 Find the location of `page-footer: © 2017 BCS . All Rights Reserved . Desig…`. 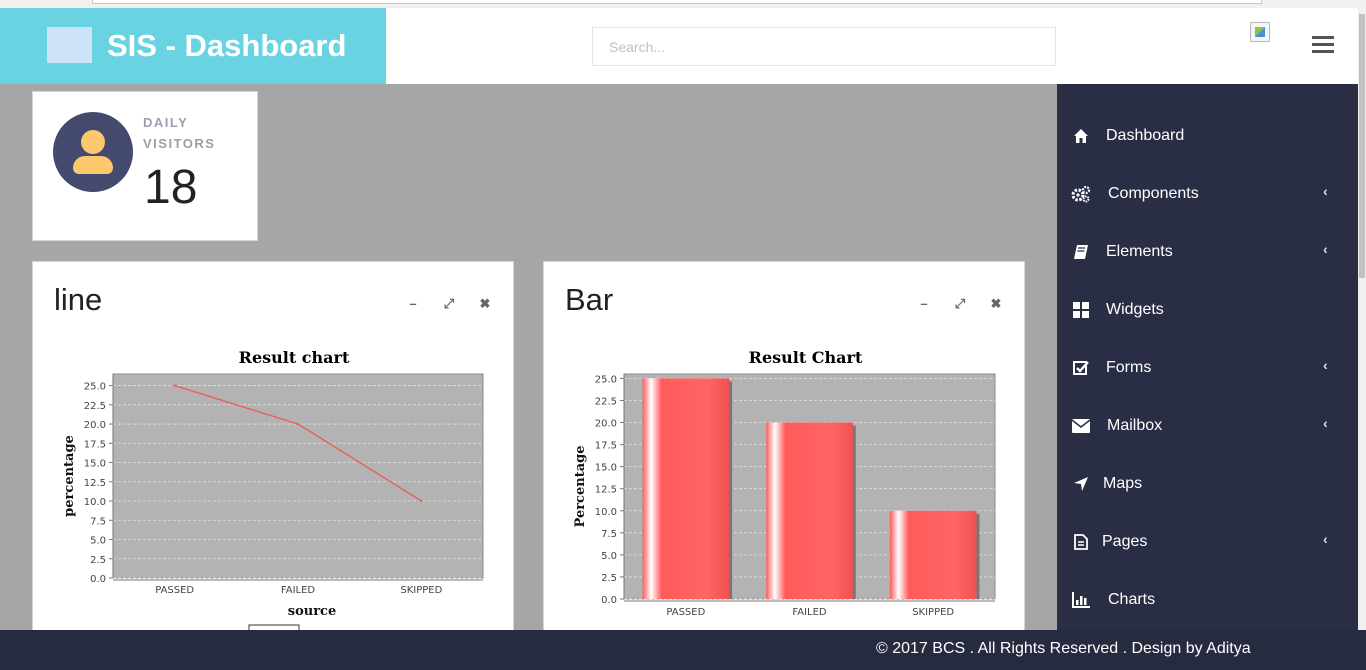

page-footer: © 2017 BCS . All Rights Reserved . Desig… is located at coordinates (683, 650).